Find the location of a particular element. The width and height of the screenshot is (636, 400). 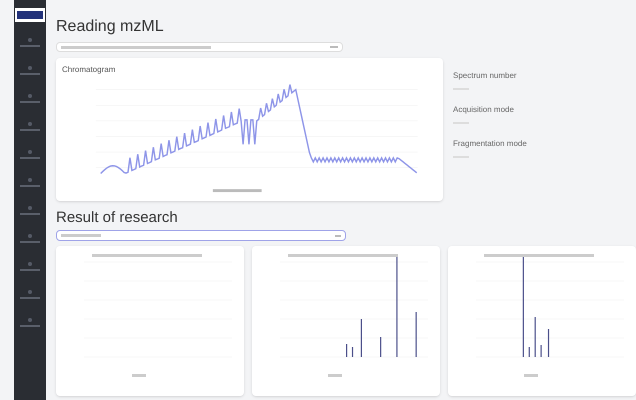

result-select is located at coordinates (201, 235).